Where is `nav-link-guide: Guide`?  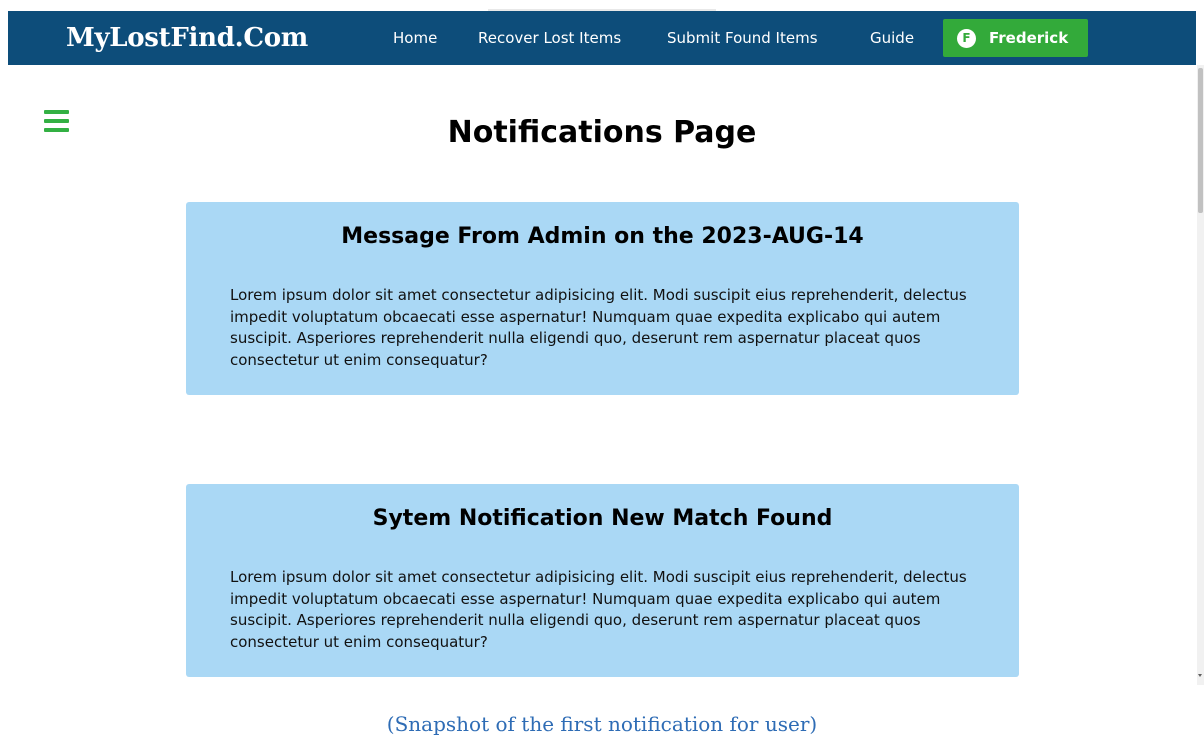 nav-link-guide: Guide is located at coordinates (892, 38).